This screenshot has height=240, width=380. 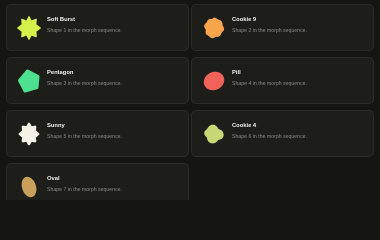 I want to click on oval-shape, so click(x=29, y=187).